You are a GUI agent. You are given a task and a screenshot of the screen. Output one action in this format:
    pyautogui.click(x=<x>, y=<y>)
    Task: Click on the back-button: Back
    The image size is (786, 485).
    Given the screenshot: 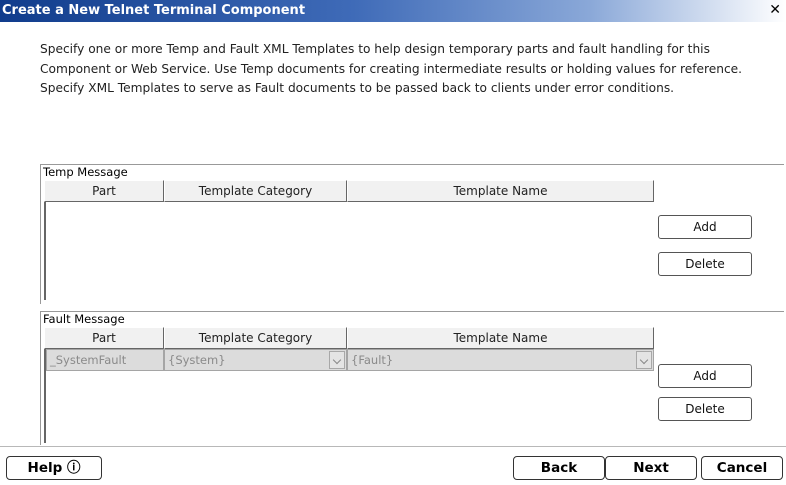 What is the action you would take?
    pyautogui.click(x=559, y=468)
    